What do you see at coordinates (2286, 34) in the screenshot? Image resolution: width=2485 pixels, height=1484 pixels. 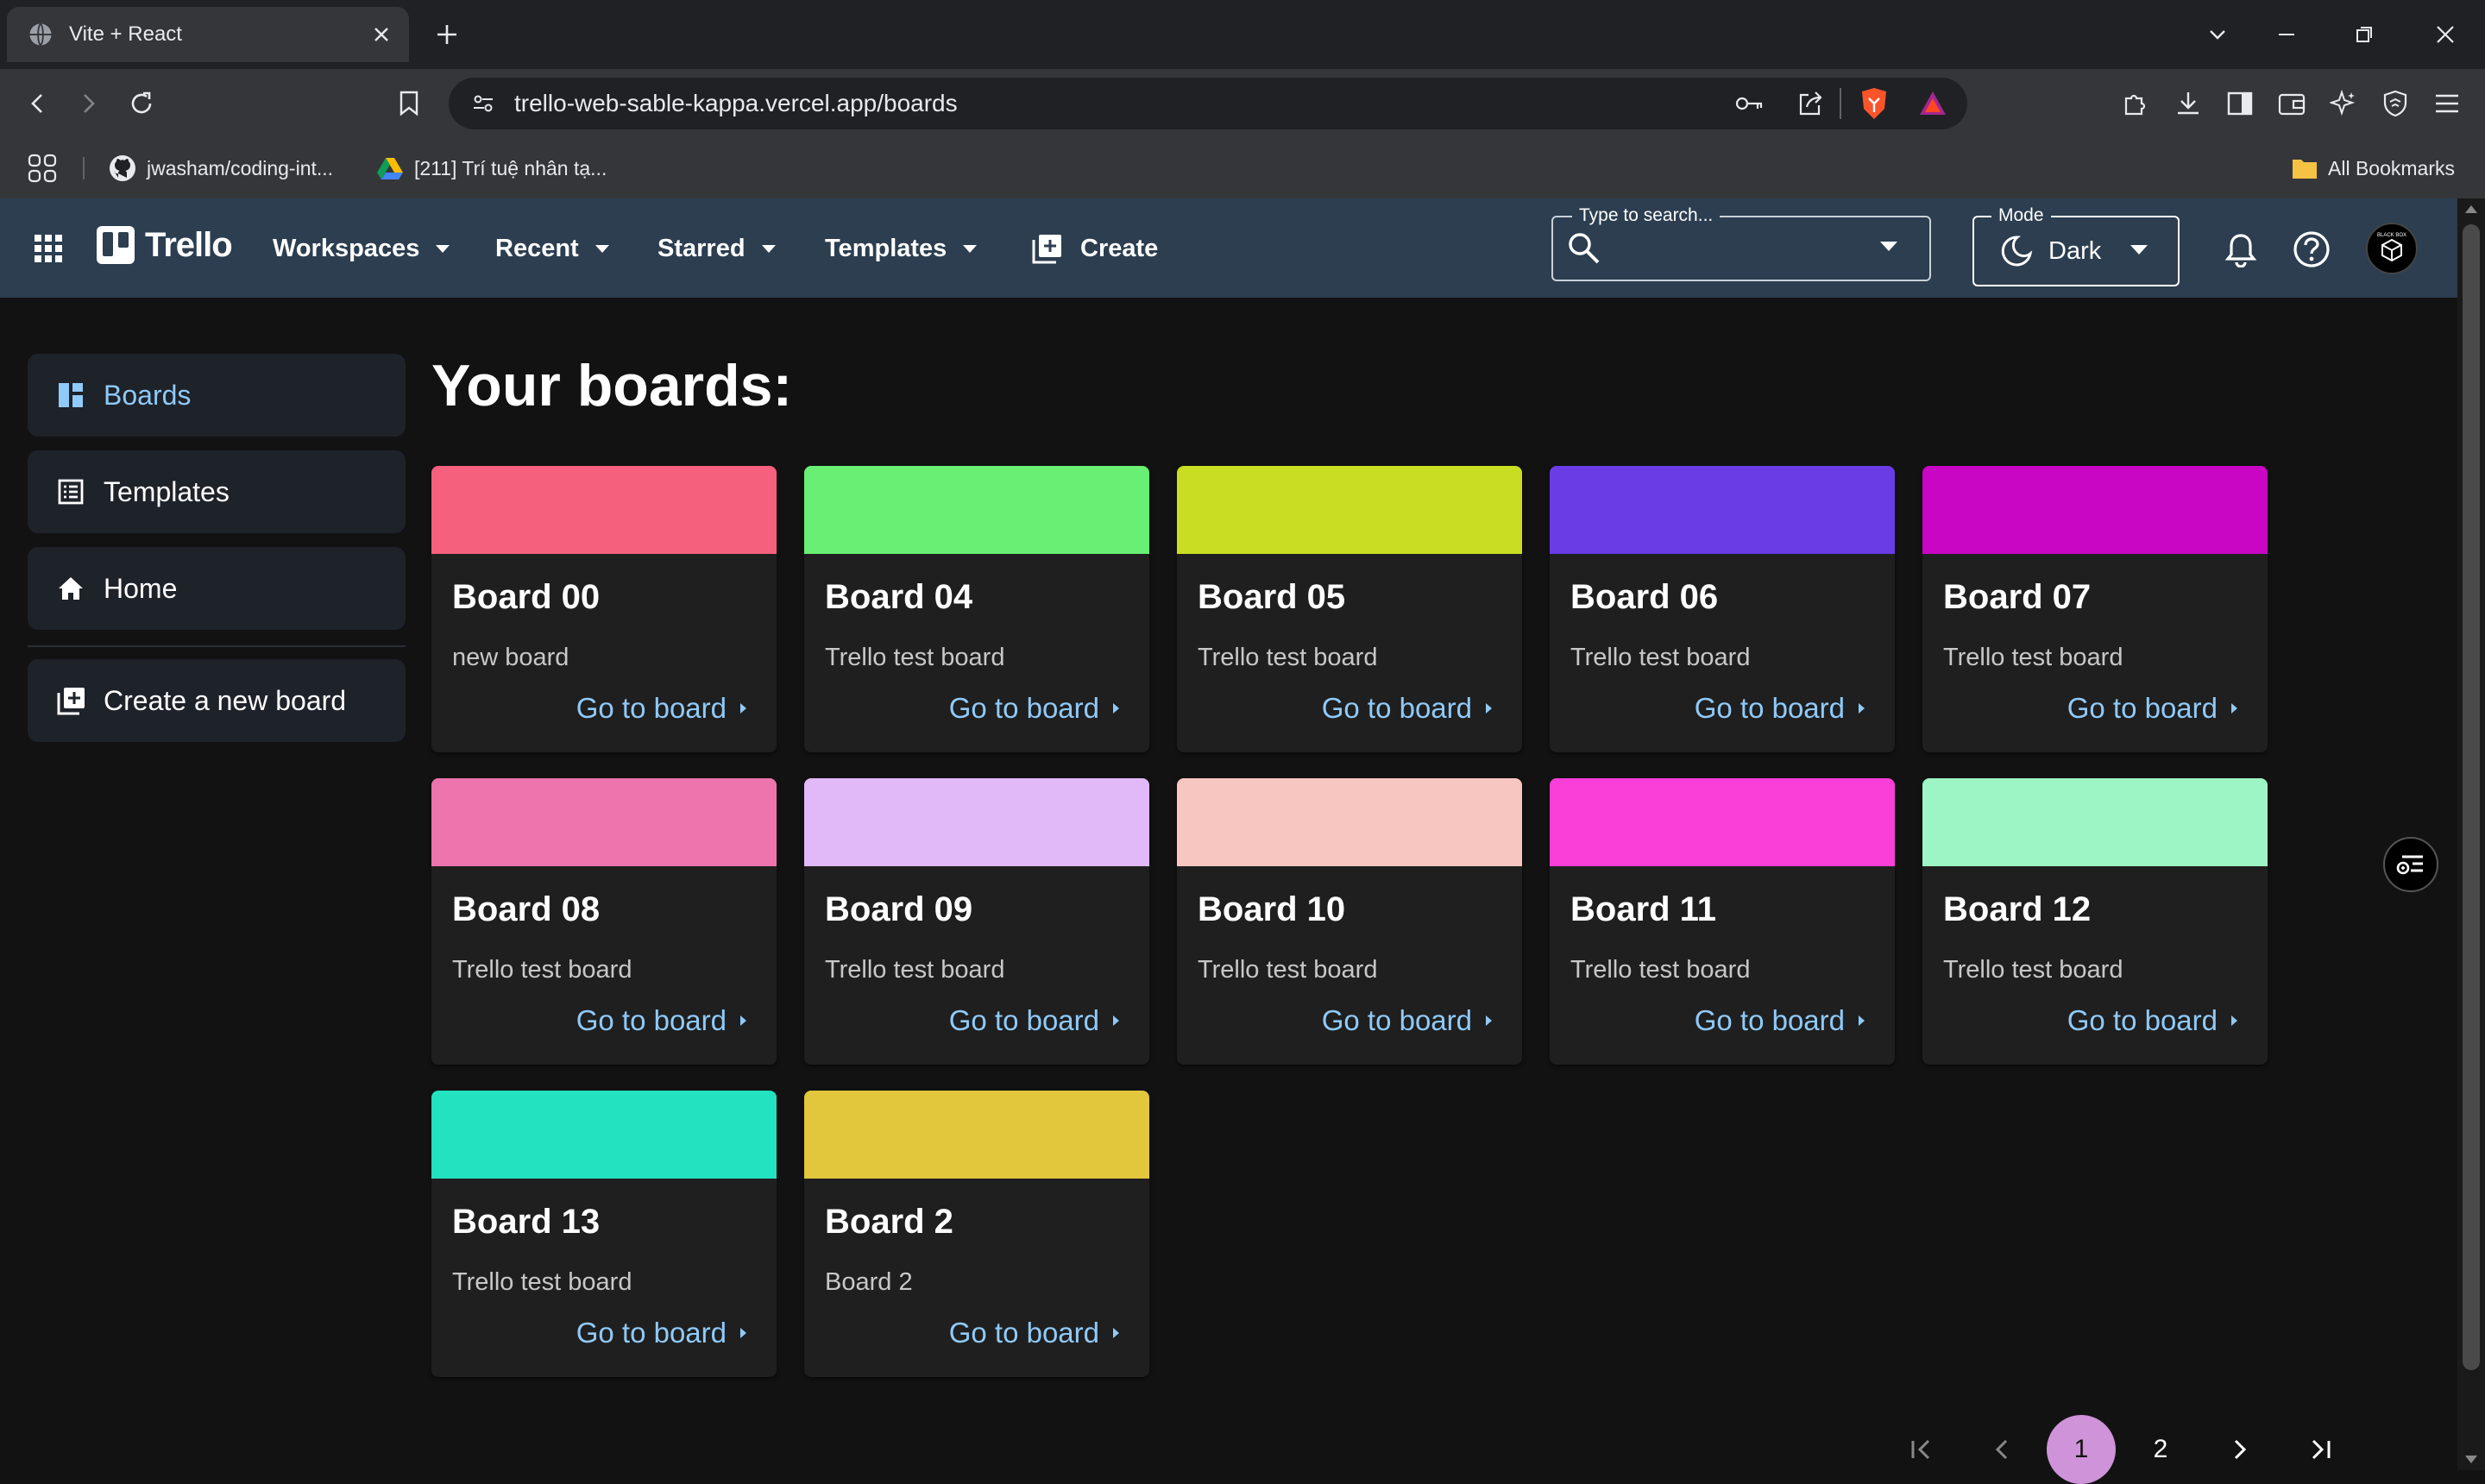 I see `minimize-icon` at bounding box center [2286, 34].